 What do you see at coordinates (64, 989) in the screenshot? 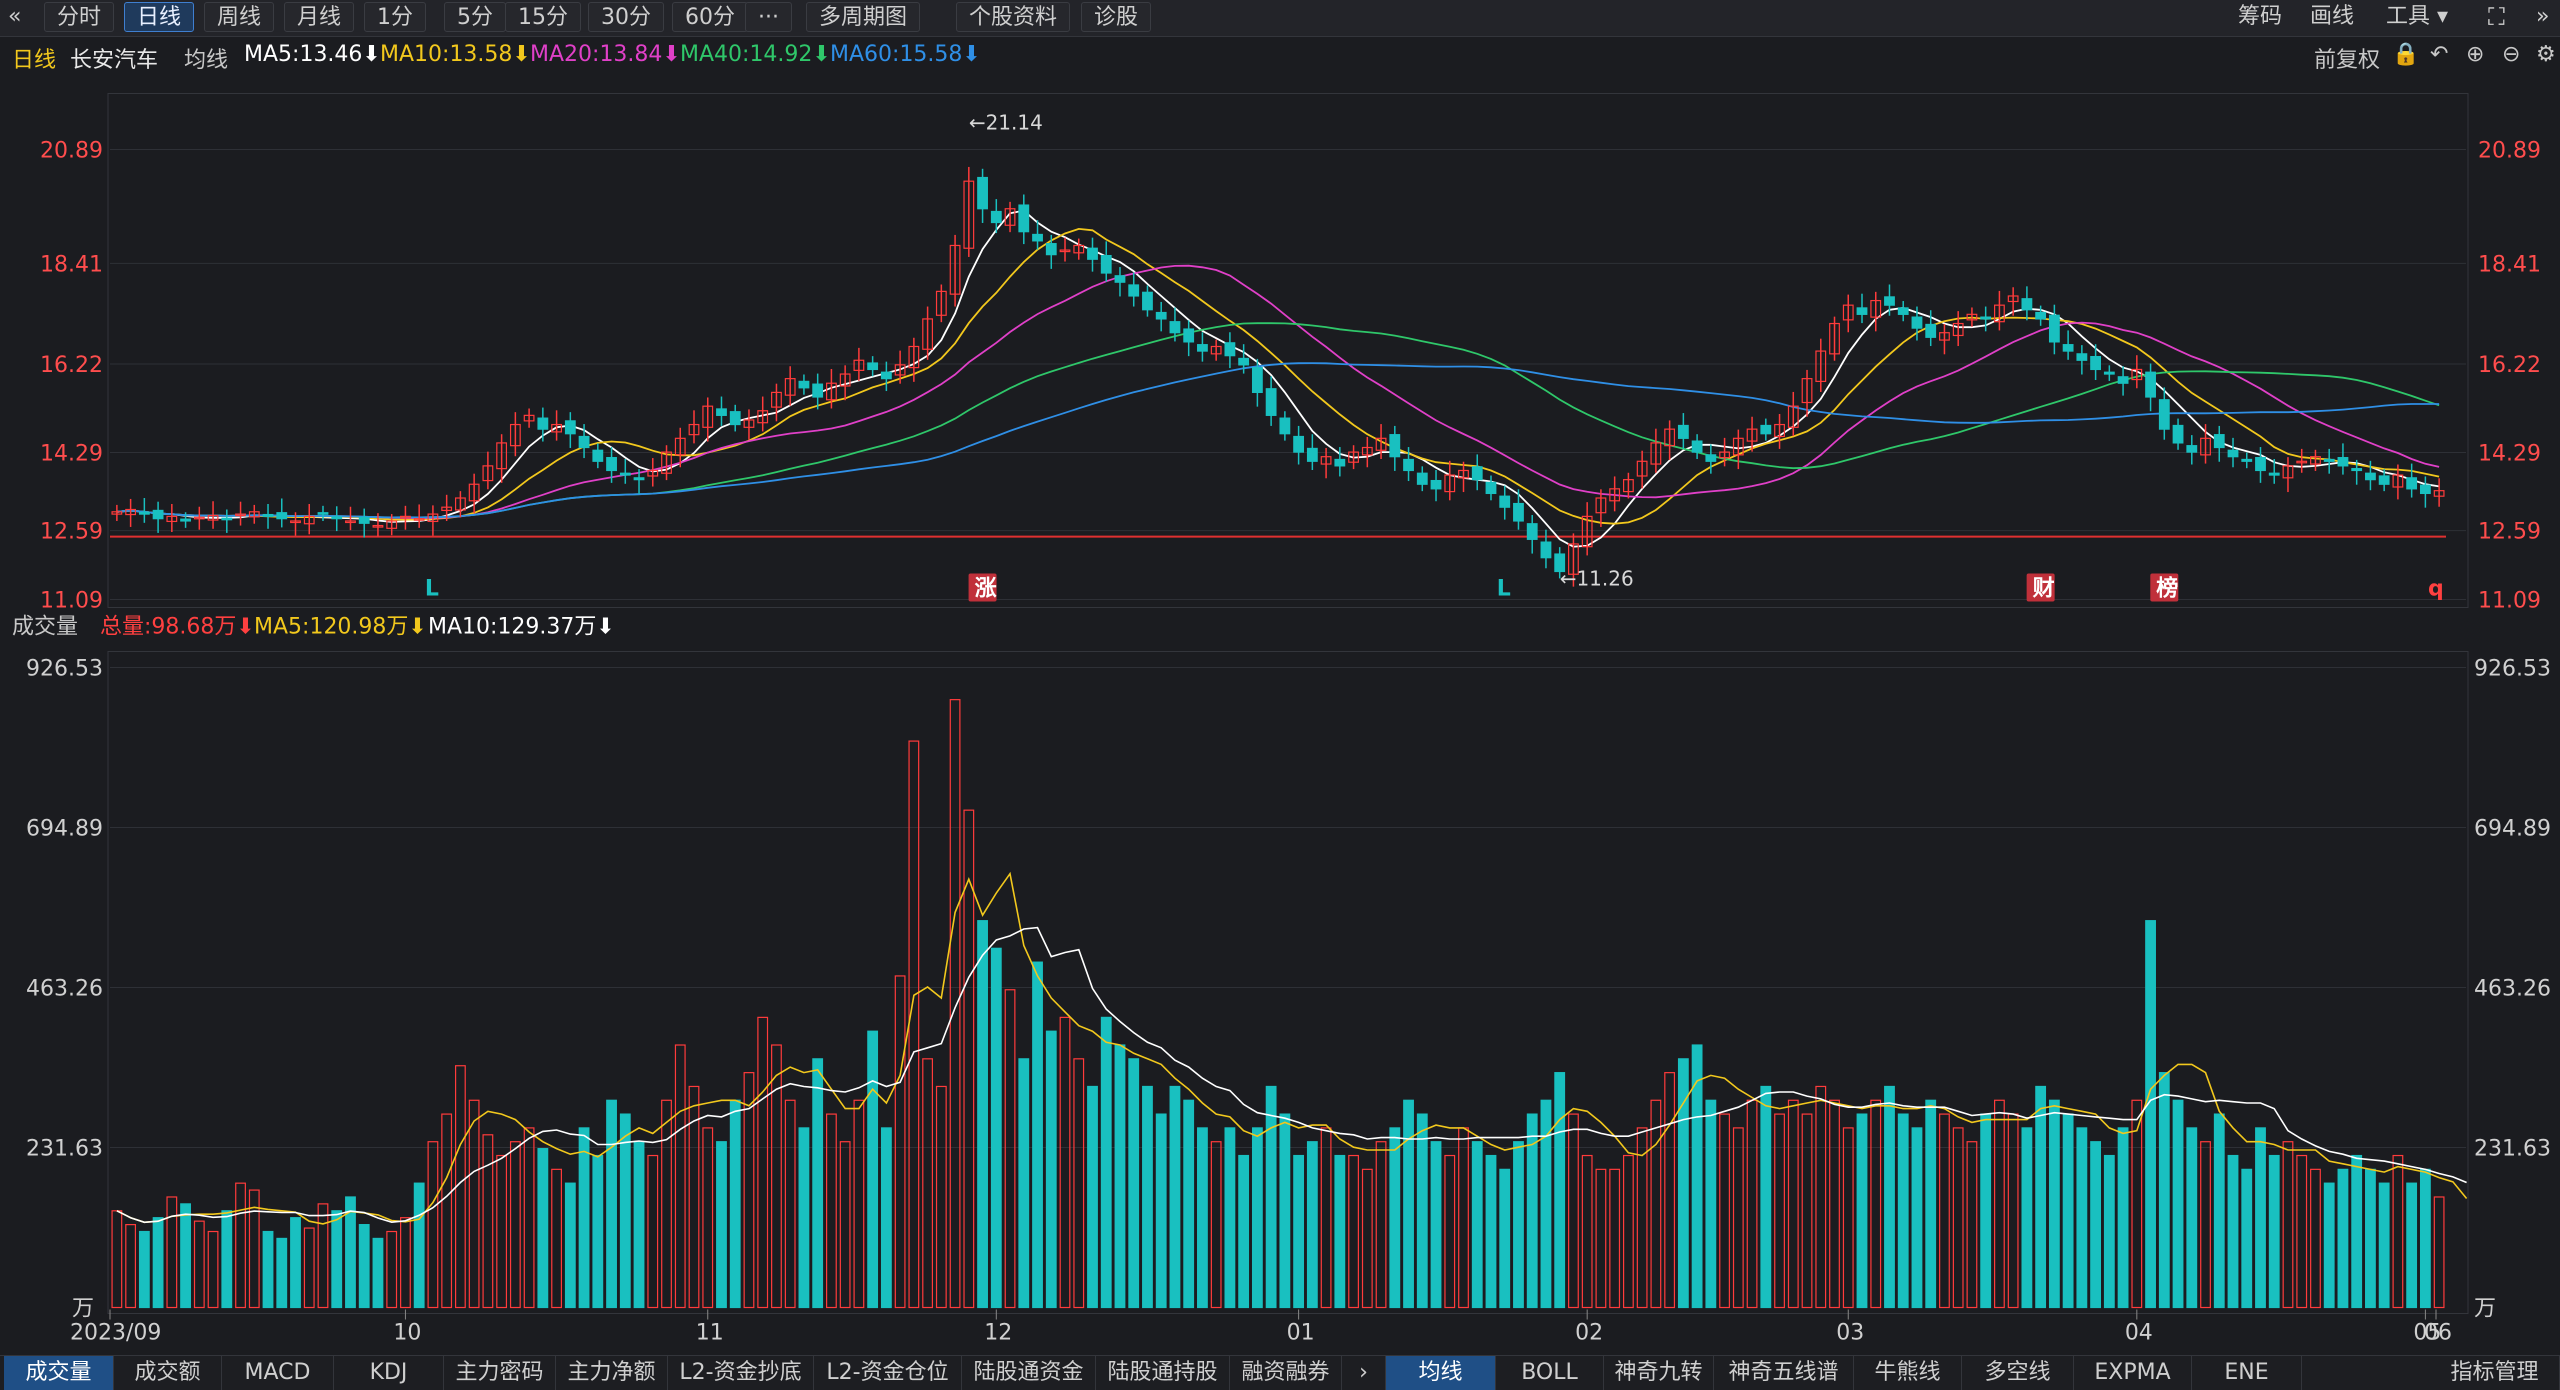
I see `volume-tick-left: 463.26` at bounding box center [64, 989].